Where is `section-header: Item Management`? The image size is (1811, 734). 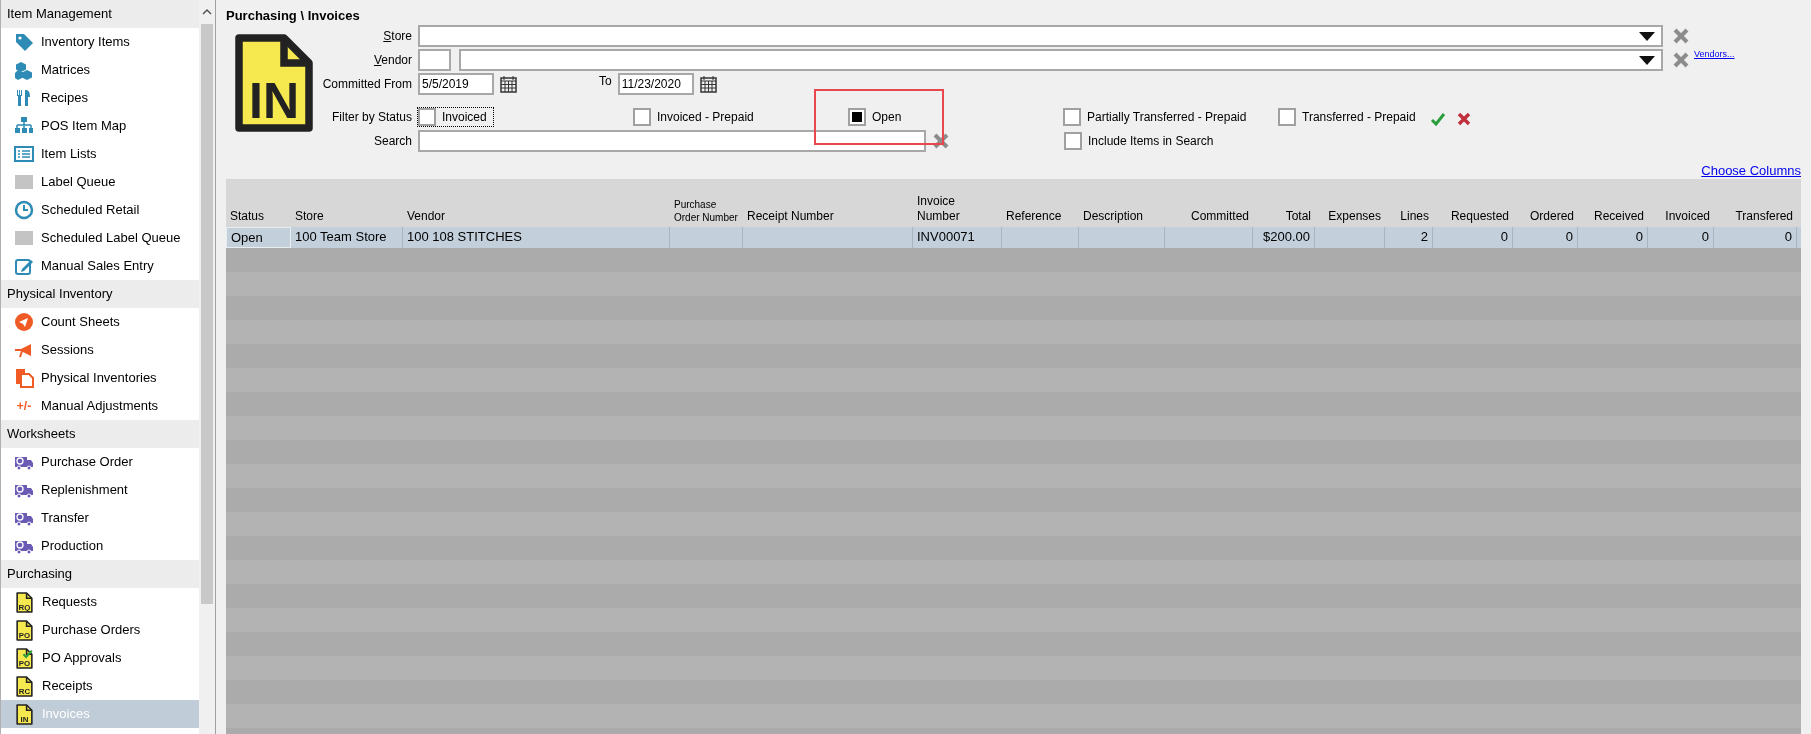
section-header: Item Management is located at coordinates (100, 14).